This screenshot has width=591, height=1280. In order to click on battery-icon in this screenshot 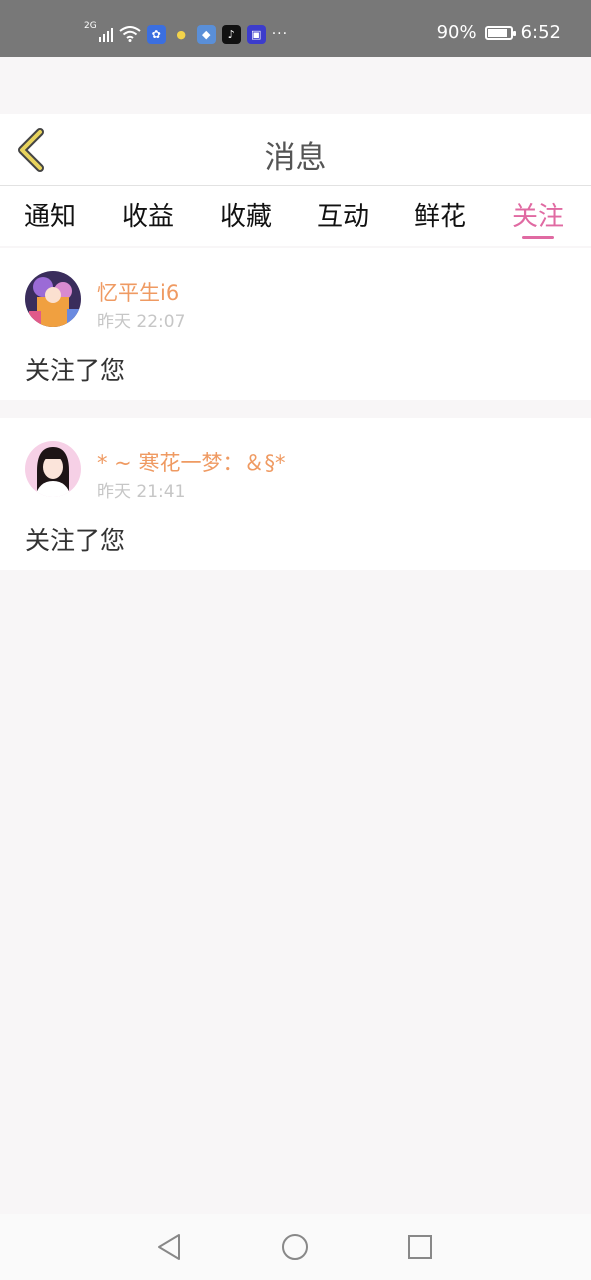, I will do `click(500, 32)`.